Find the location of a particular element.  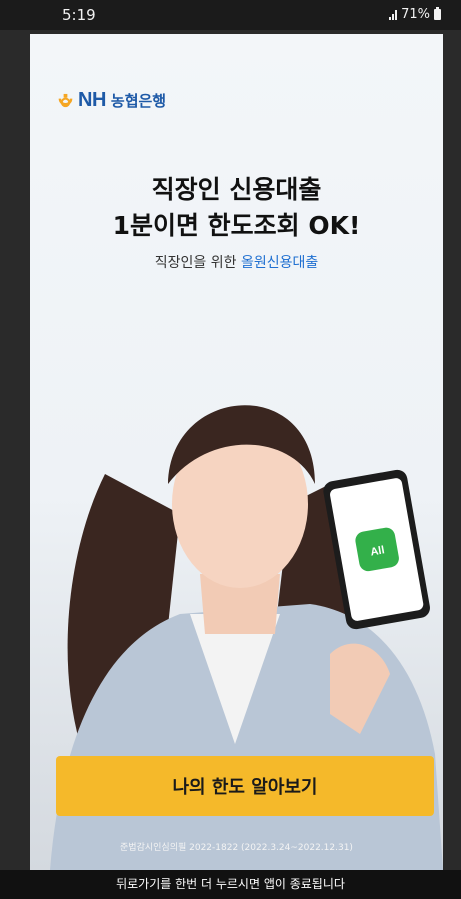

status-indicators: 71% is located at coordinates (415, 14).